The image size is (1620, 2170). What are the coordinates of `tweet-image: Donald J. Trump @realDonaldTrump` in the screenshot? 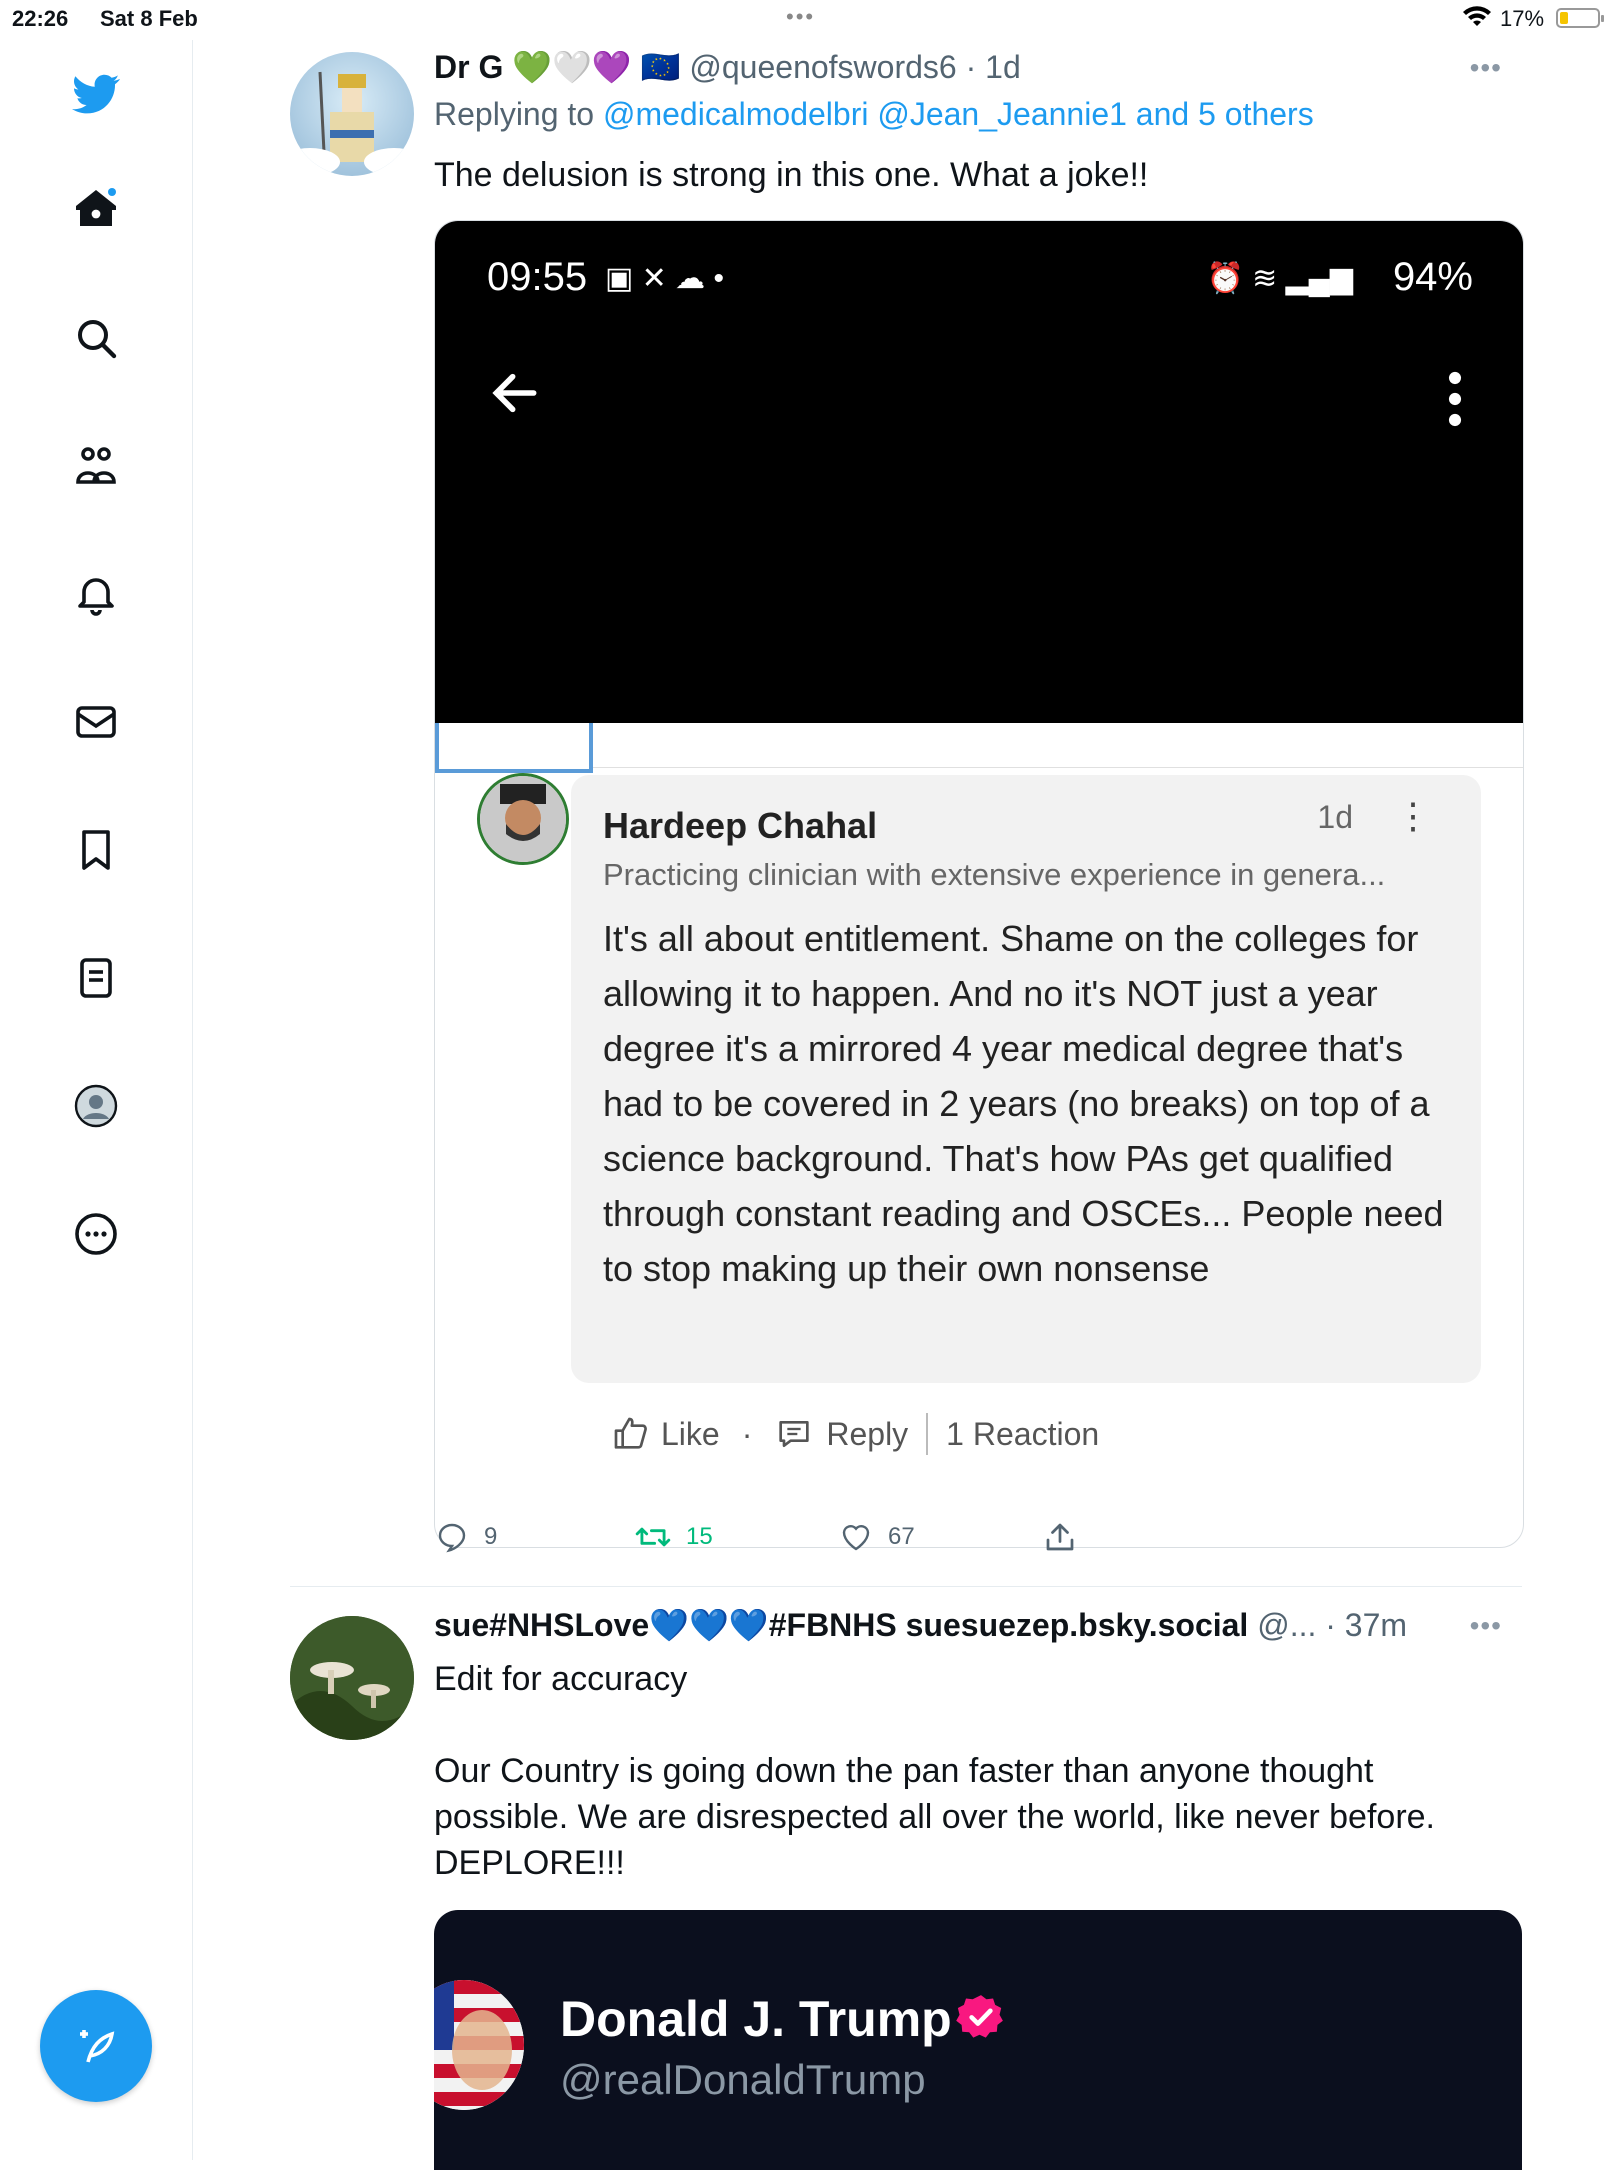 It's located at (978, 2040).